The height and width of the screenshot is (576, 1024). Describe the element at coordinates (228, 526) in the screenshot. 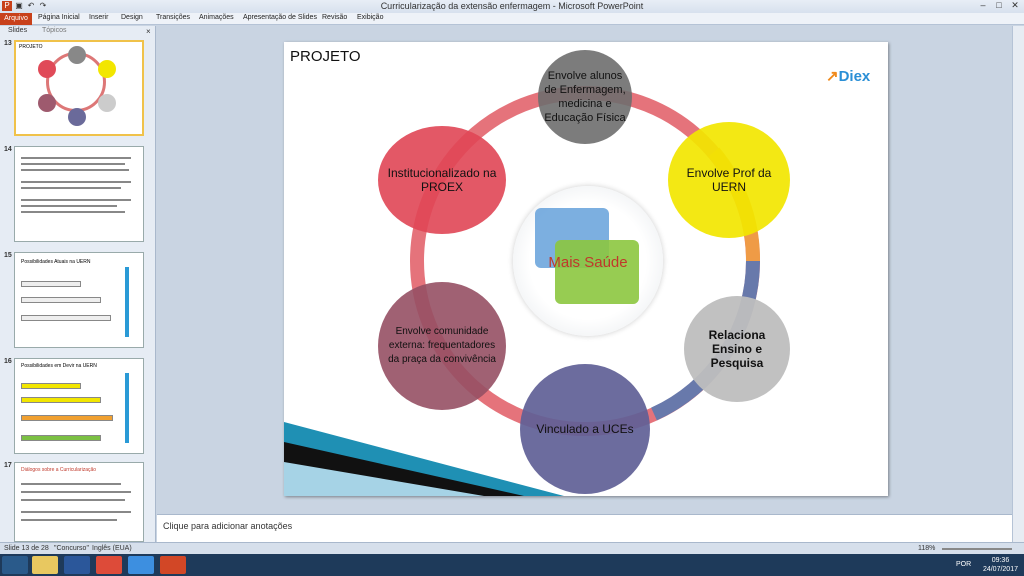

I see `notes-placeholder: Clique para adicionar anotações` at that location.